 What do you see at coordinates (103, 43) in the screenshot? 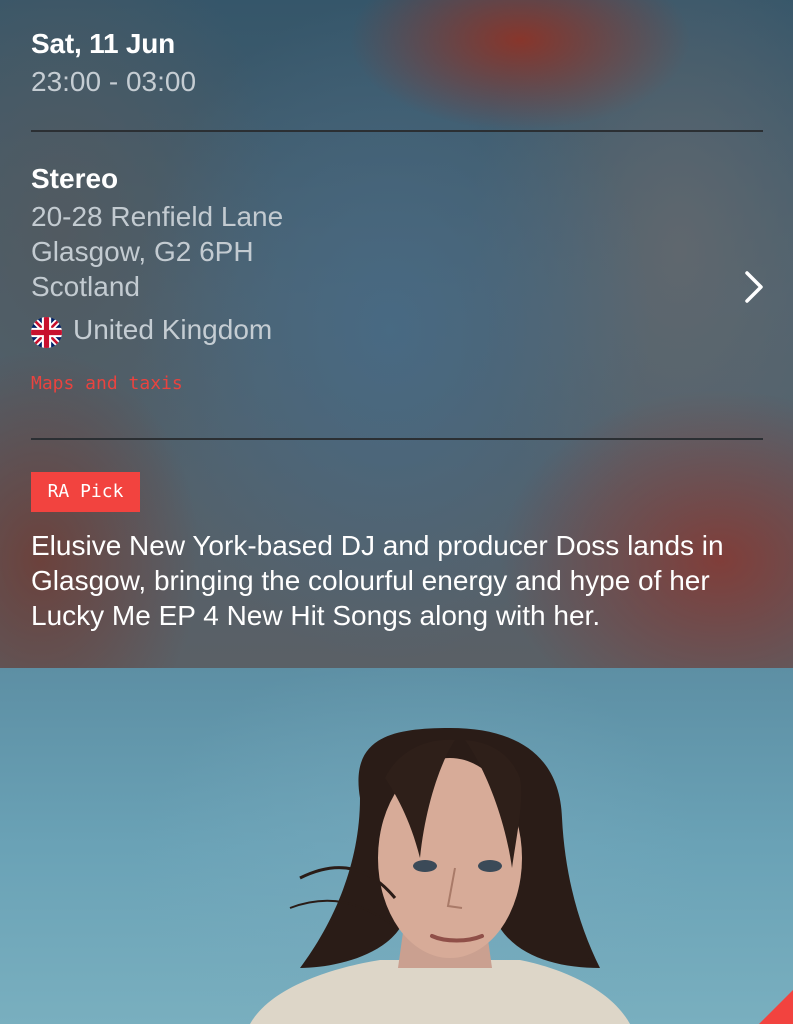
I see `event-date: Sat, 11 Jun` at bounding box center [103, 43].